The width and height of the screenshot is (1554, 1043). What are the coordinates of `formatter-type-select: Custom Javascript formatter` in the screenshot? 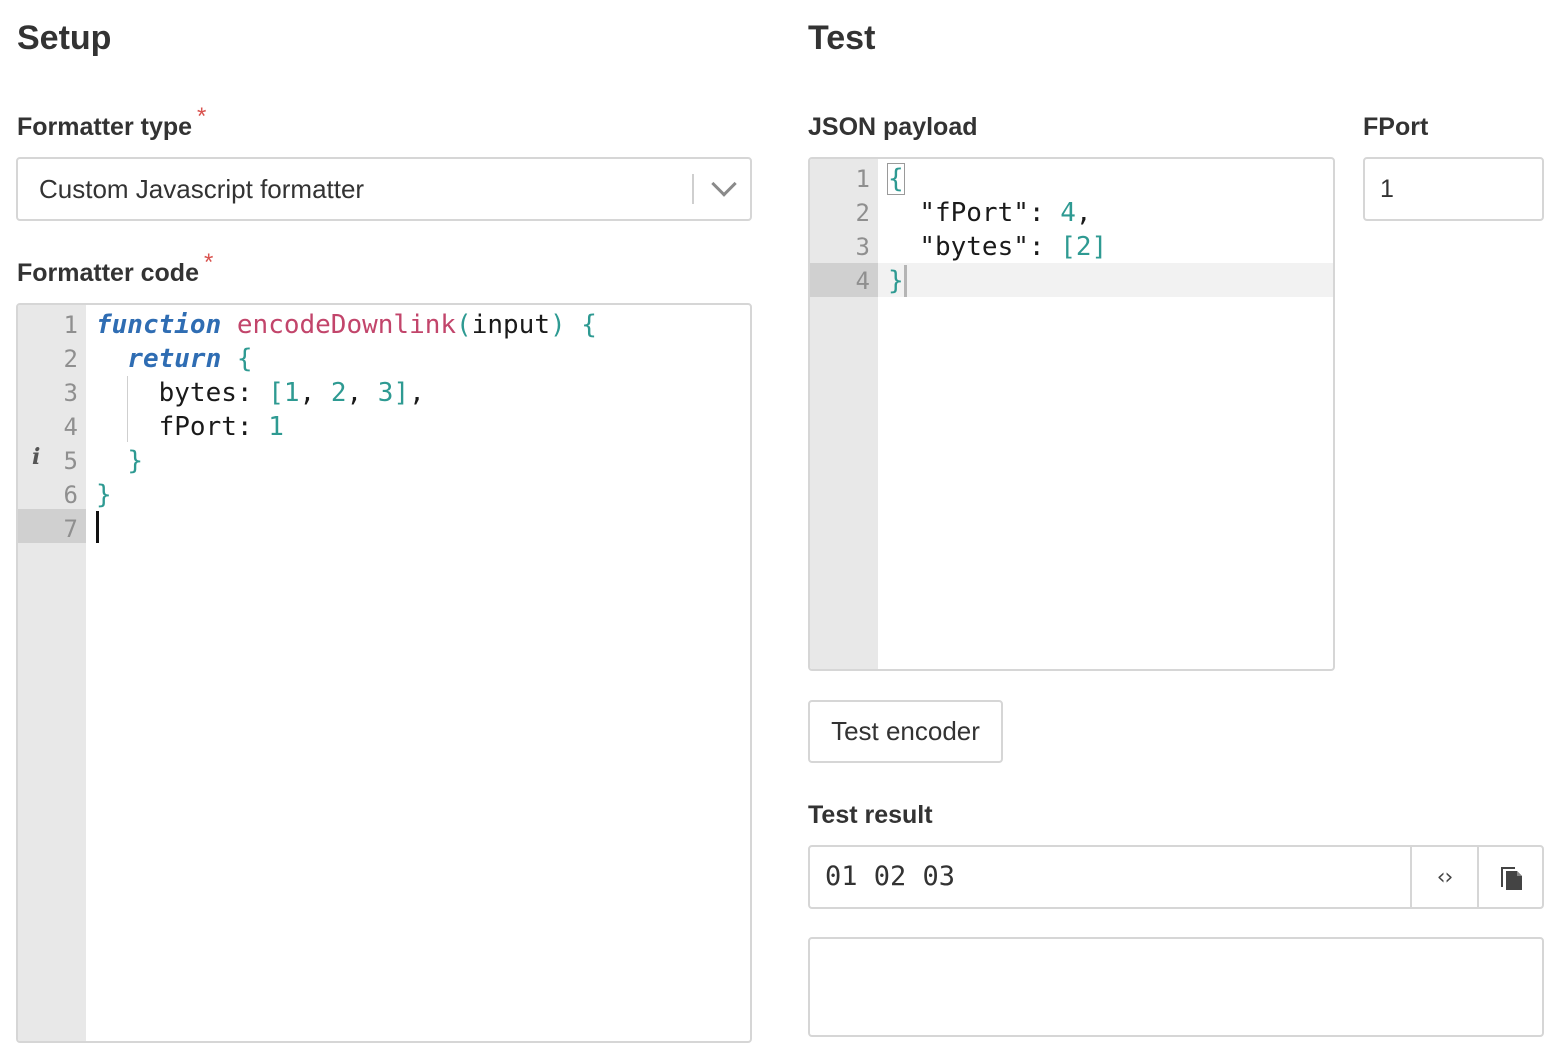 It's located at (384, 189).